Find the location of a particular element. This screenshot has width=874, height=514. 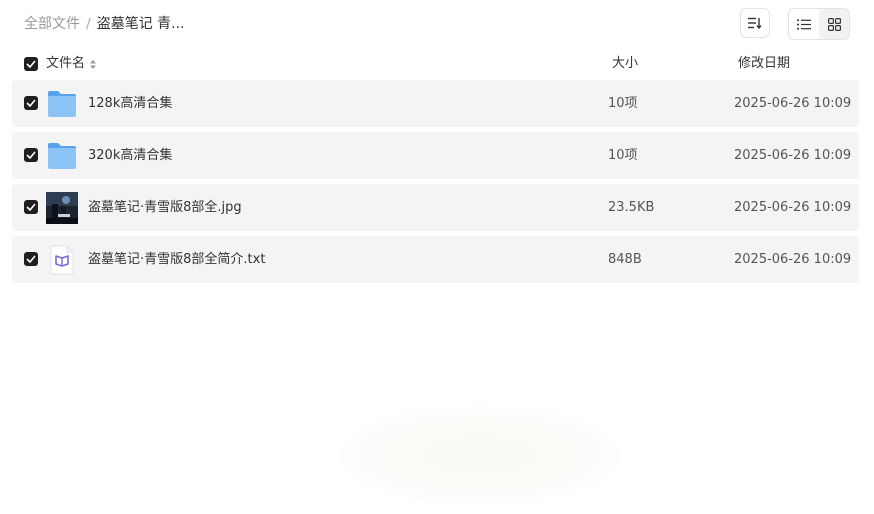

file-name: 盗墓笔记·青雪版8部全.jpg is located at coordinates (165, 207).